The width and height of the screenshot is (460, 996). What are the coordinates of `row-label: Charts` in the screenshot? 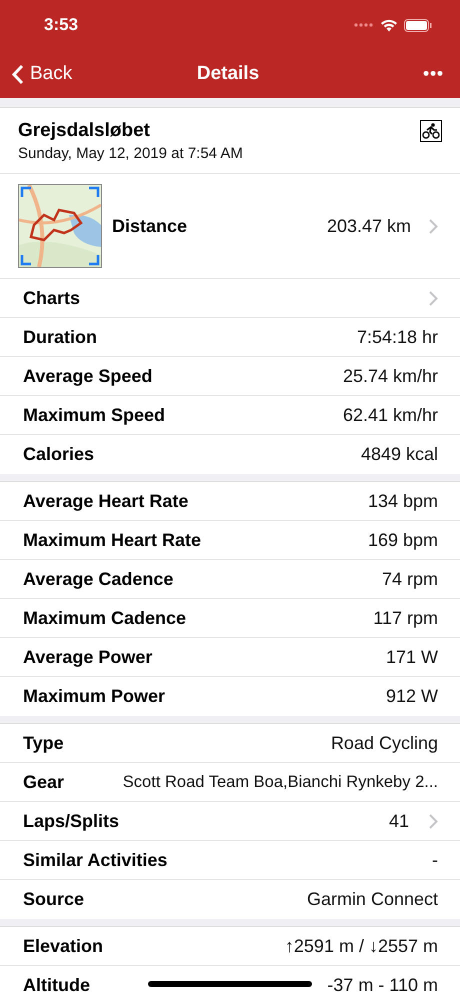 It's located at (51, 298).